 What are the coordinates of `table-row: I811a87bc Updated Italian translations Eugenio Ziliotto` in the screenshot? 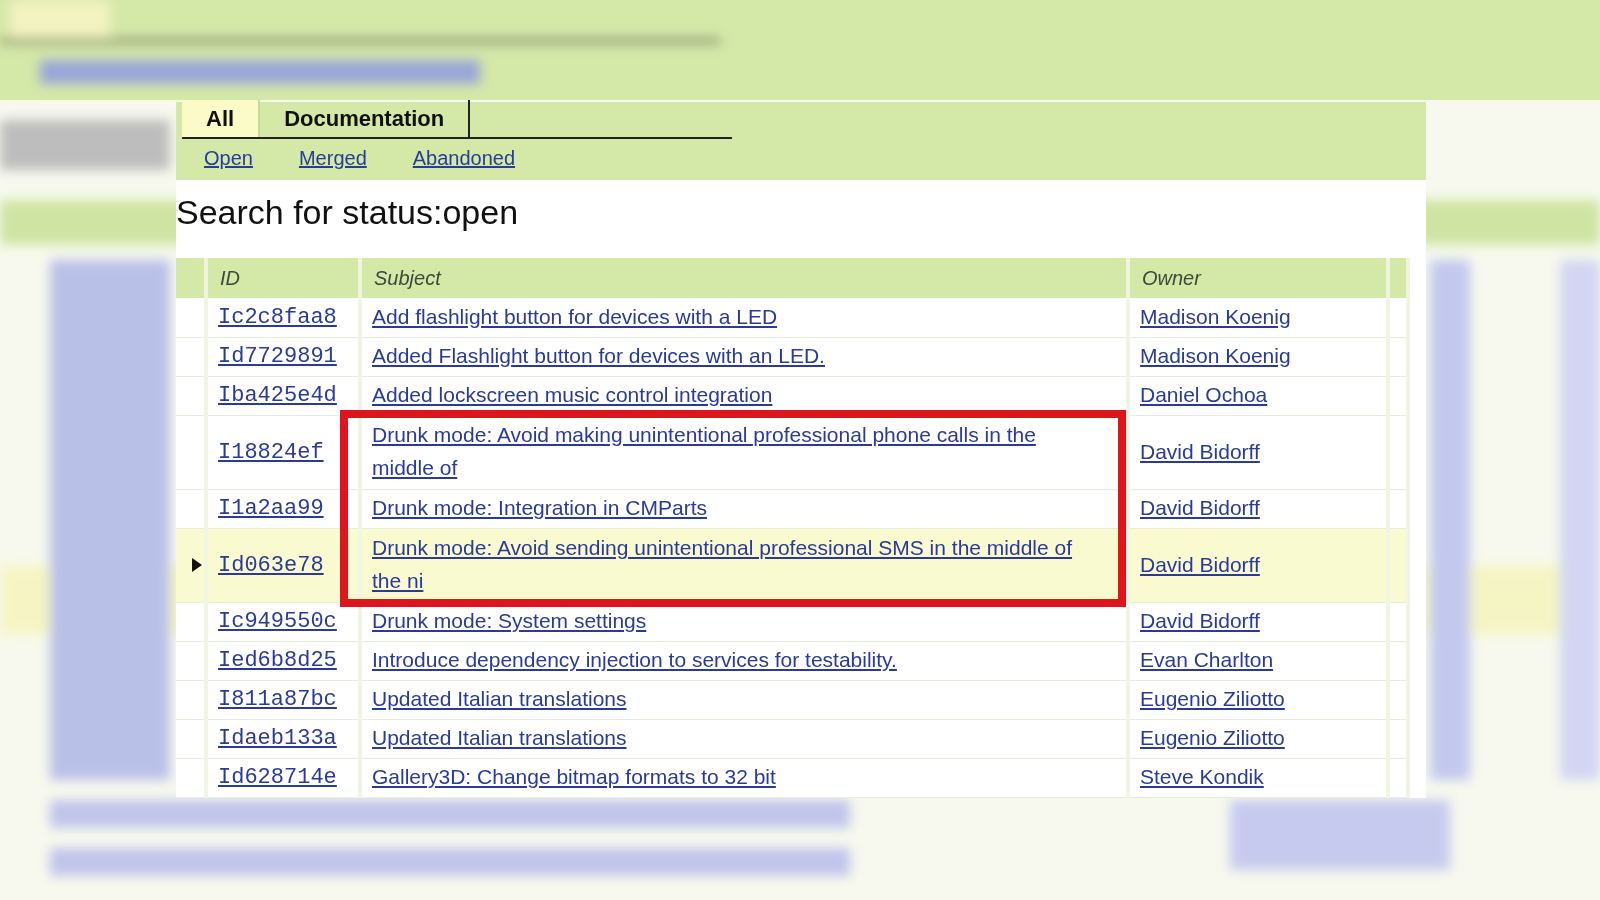 It's located at (792, 699).